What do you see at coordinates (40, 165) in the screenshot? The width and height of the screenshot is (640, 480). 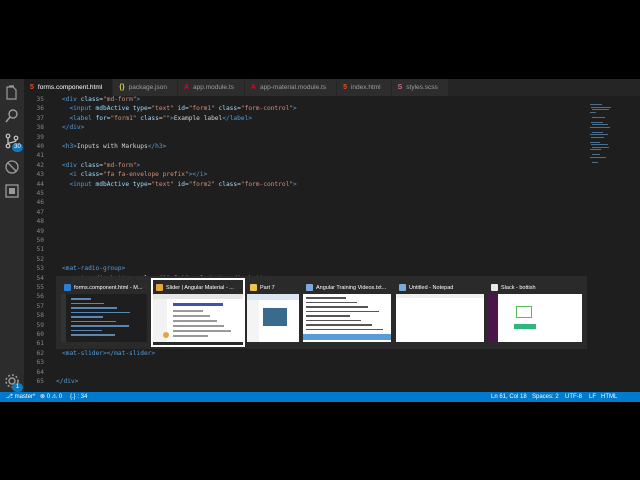 I see `line-number: 42` at bounding box center [40, 165].